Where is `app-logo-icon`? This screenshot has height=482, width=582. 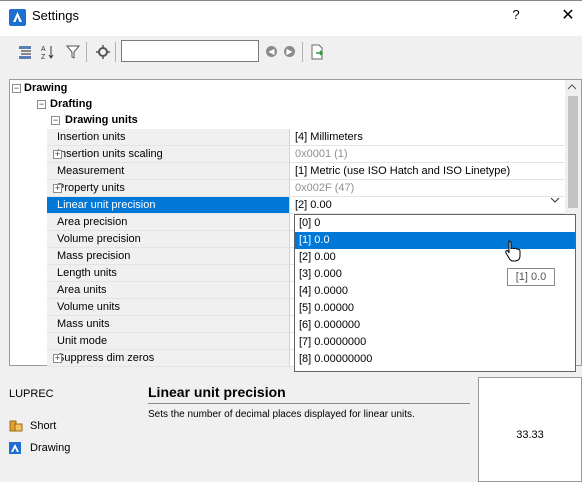 app-logo-icon is located at coordinates (17, 17).